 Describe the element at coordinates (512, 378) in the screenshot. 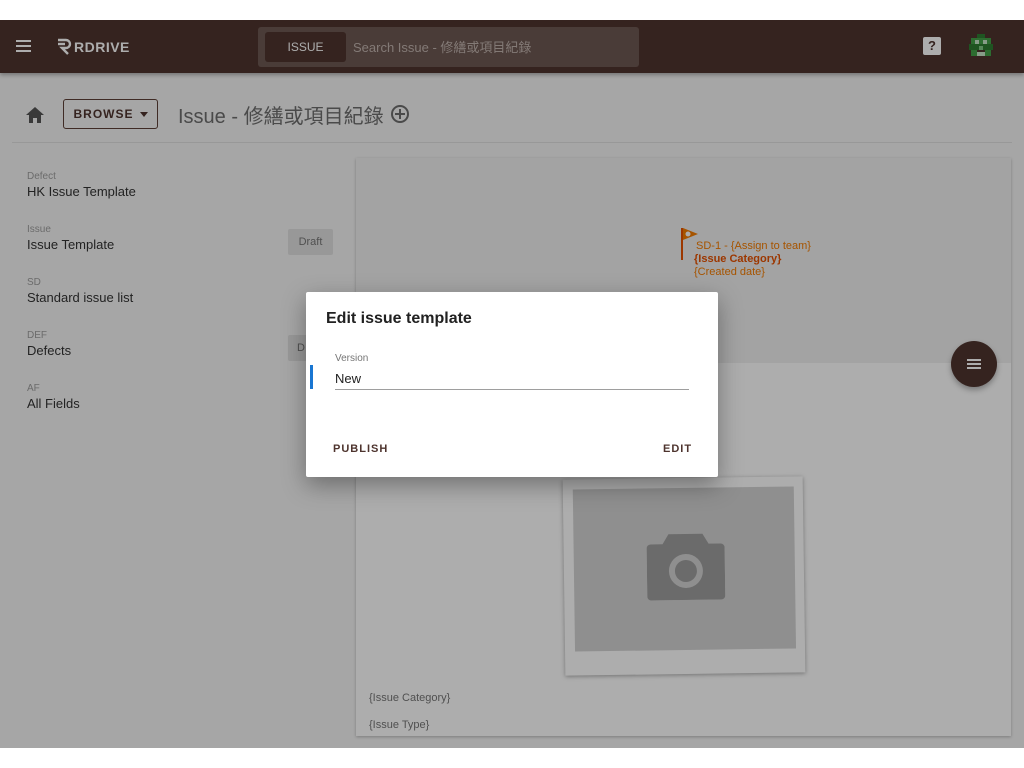

I see `version-field` at that location.